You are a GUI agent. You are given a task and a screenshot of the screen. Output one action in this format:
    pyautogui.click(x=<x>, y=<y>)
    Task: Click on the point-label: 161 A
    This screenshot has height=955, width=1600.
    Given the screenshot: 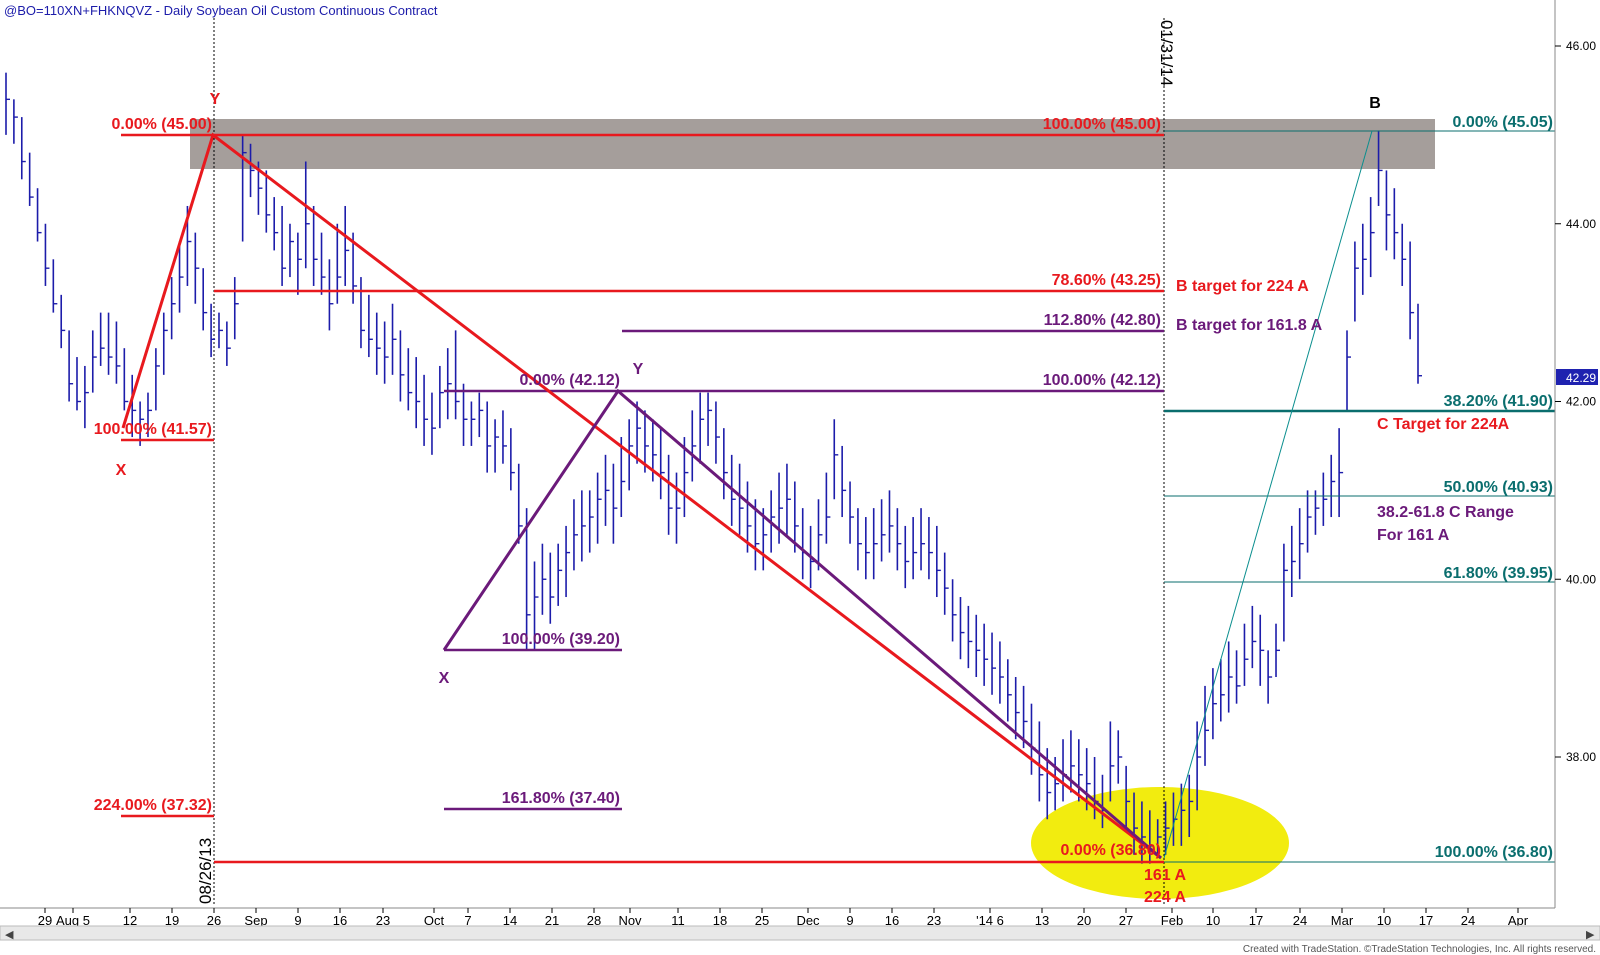 What is the action you would take?
    pyautogui.click(x=1165, y=875)
    